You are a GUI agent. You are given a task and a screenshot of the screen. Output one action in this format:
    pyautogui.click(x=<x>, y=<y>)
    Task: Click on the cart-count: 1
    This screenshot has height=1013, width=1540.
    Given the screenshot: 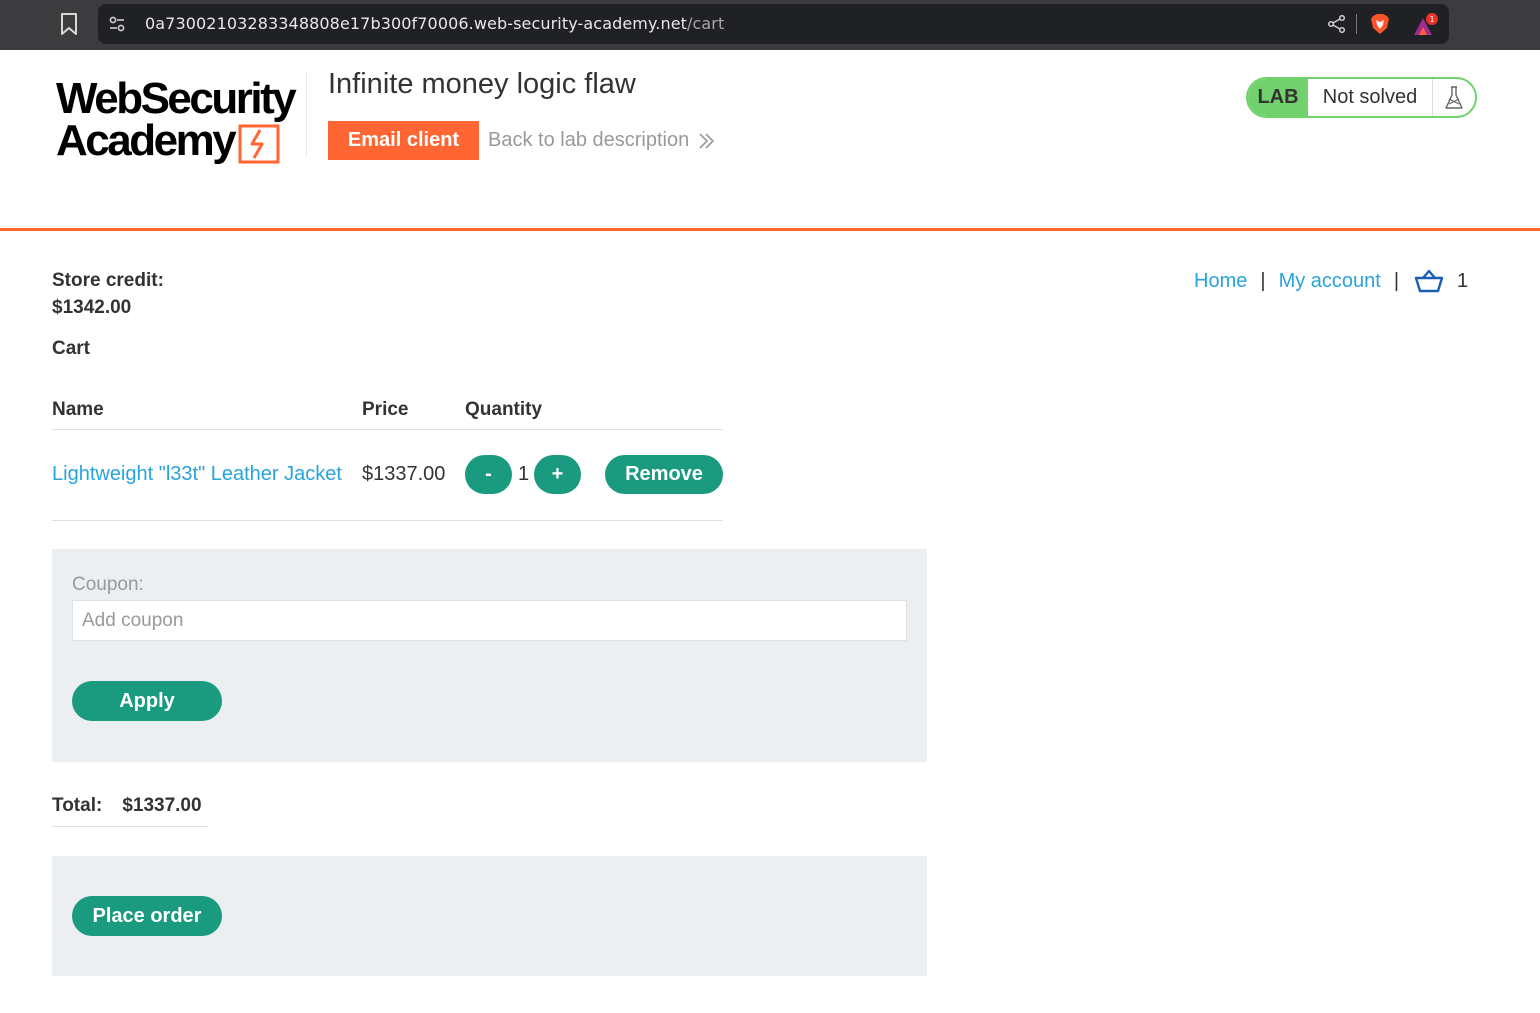 What is the action you would take?
    pyautogui.click(x=1463, y=280)
    